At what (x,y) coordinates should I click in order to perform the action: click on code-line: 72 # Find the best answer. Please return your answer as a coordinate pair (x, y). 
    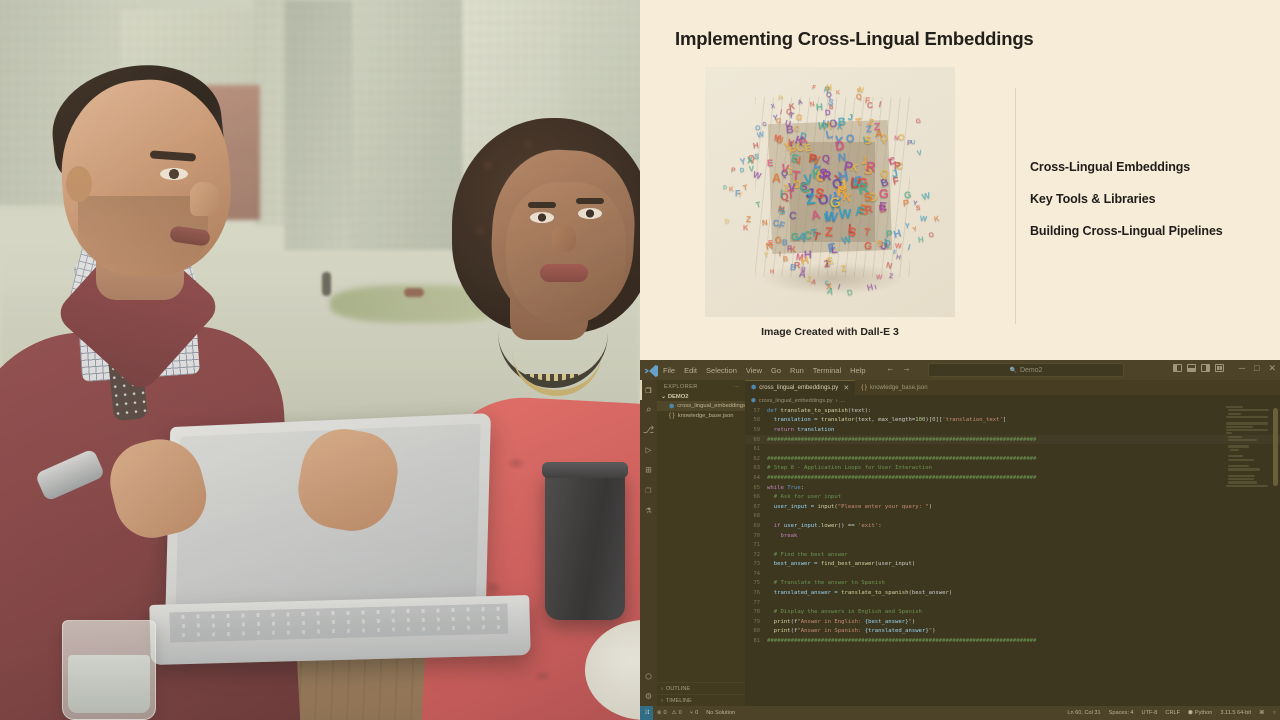
    Looking at the image, I should click on (1012, 555).